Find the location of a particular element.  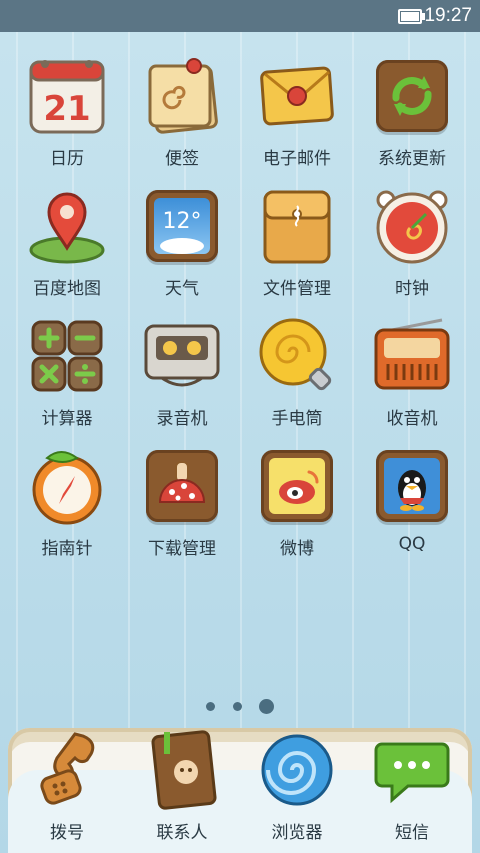

calendar-date: 21 is located at coordinates (66, 109).